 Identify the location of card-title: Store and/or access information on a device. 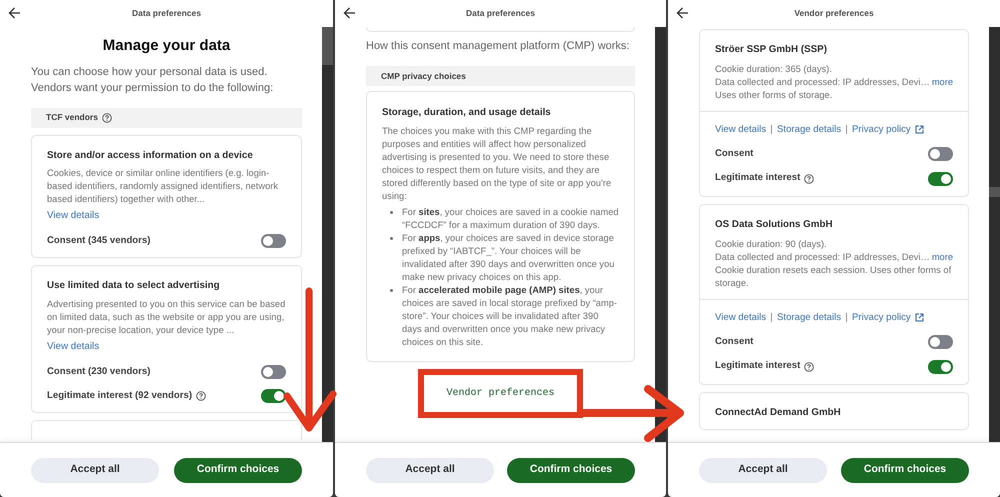
(150, 155).